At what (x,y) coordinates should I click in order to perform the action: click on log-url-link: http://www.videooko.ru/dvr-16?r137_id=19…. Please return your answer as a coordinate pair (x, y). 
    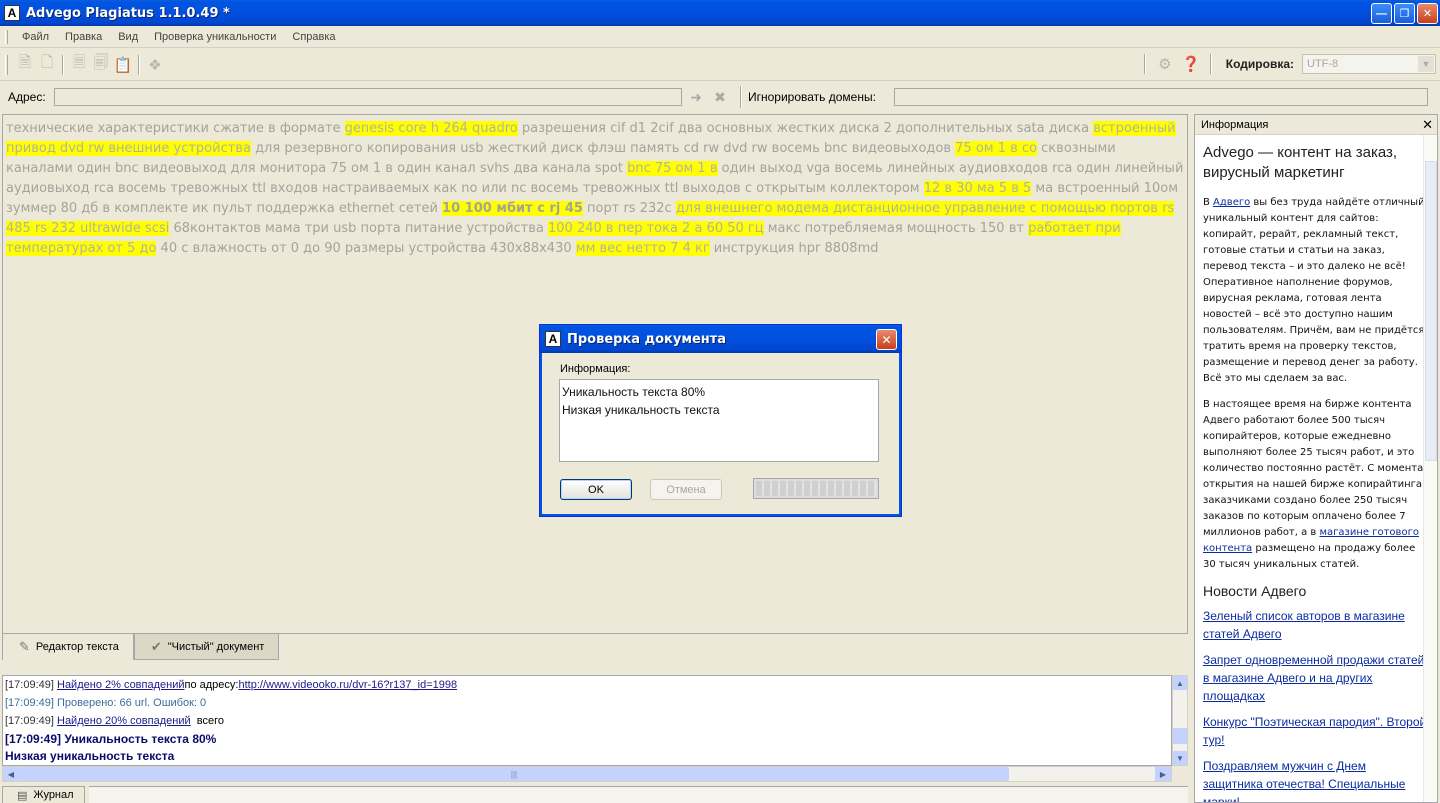
    Looking at the image, I should click on (347, 685).